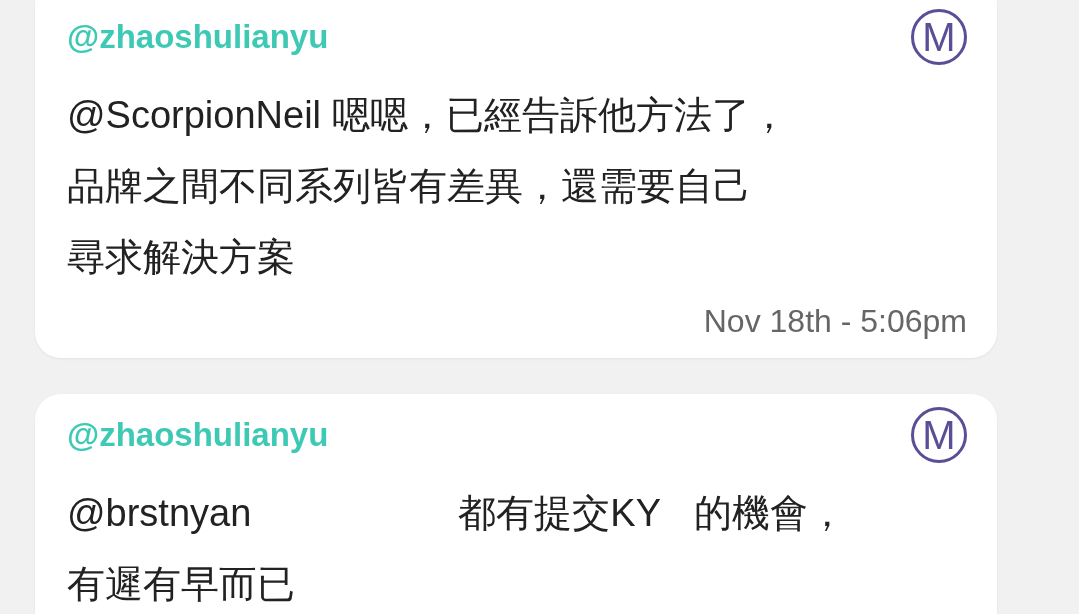  Describe the element at coordinates (770, 513) in the screenshot. I see `post-text: 的機會，` at that location.